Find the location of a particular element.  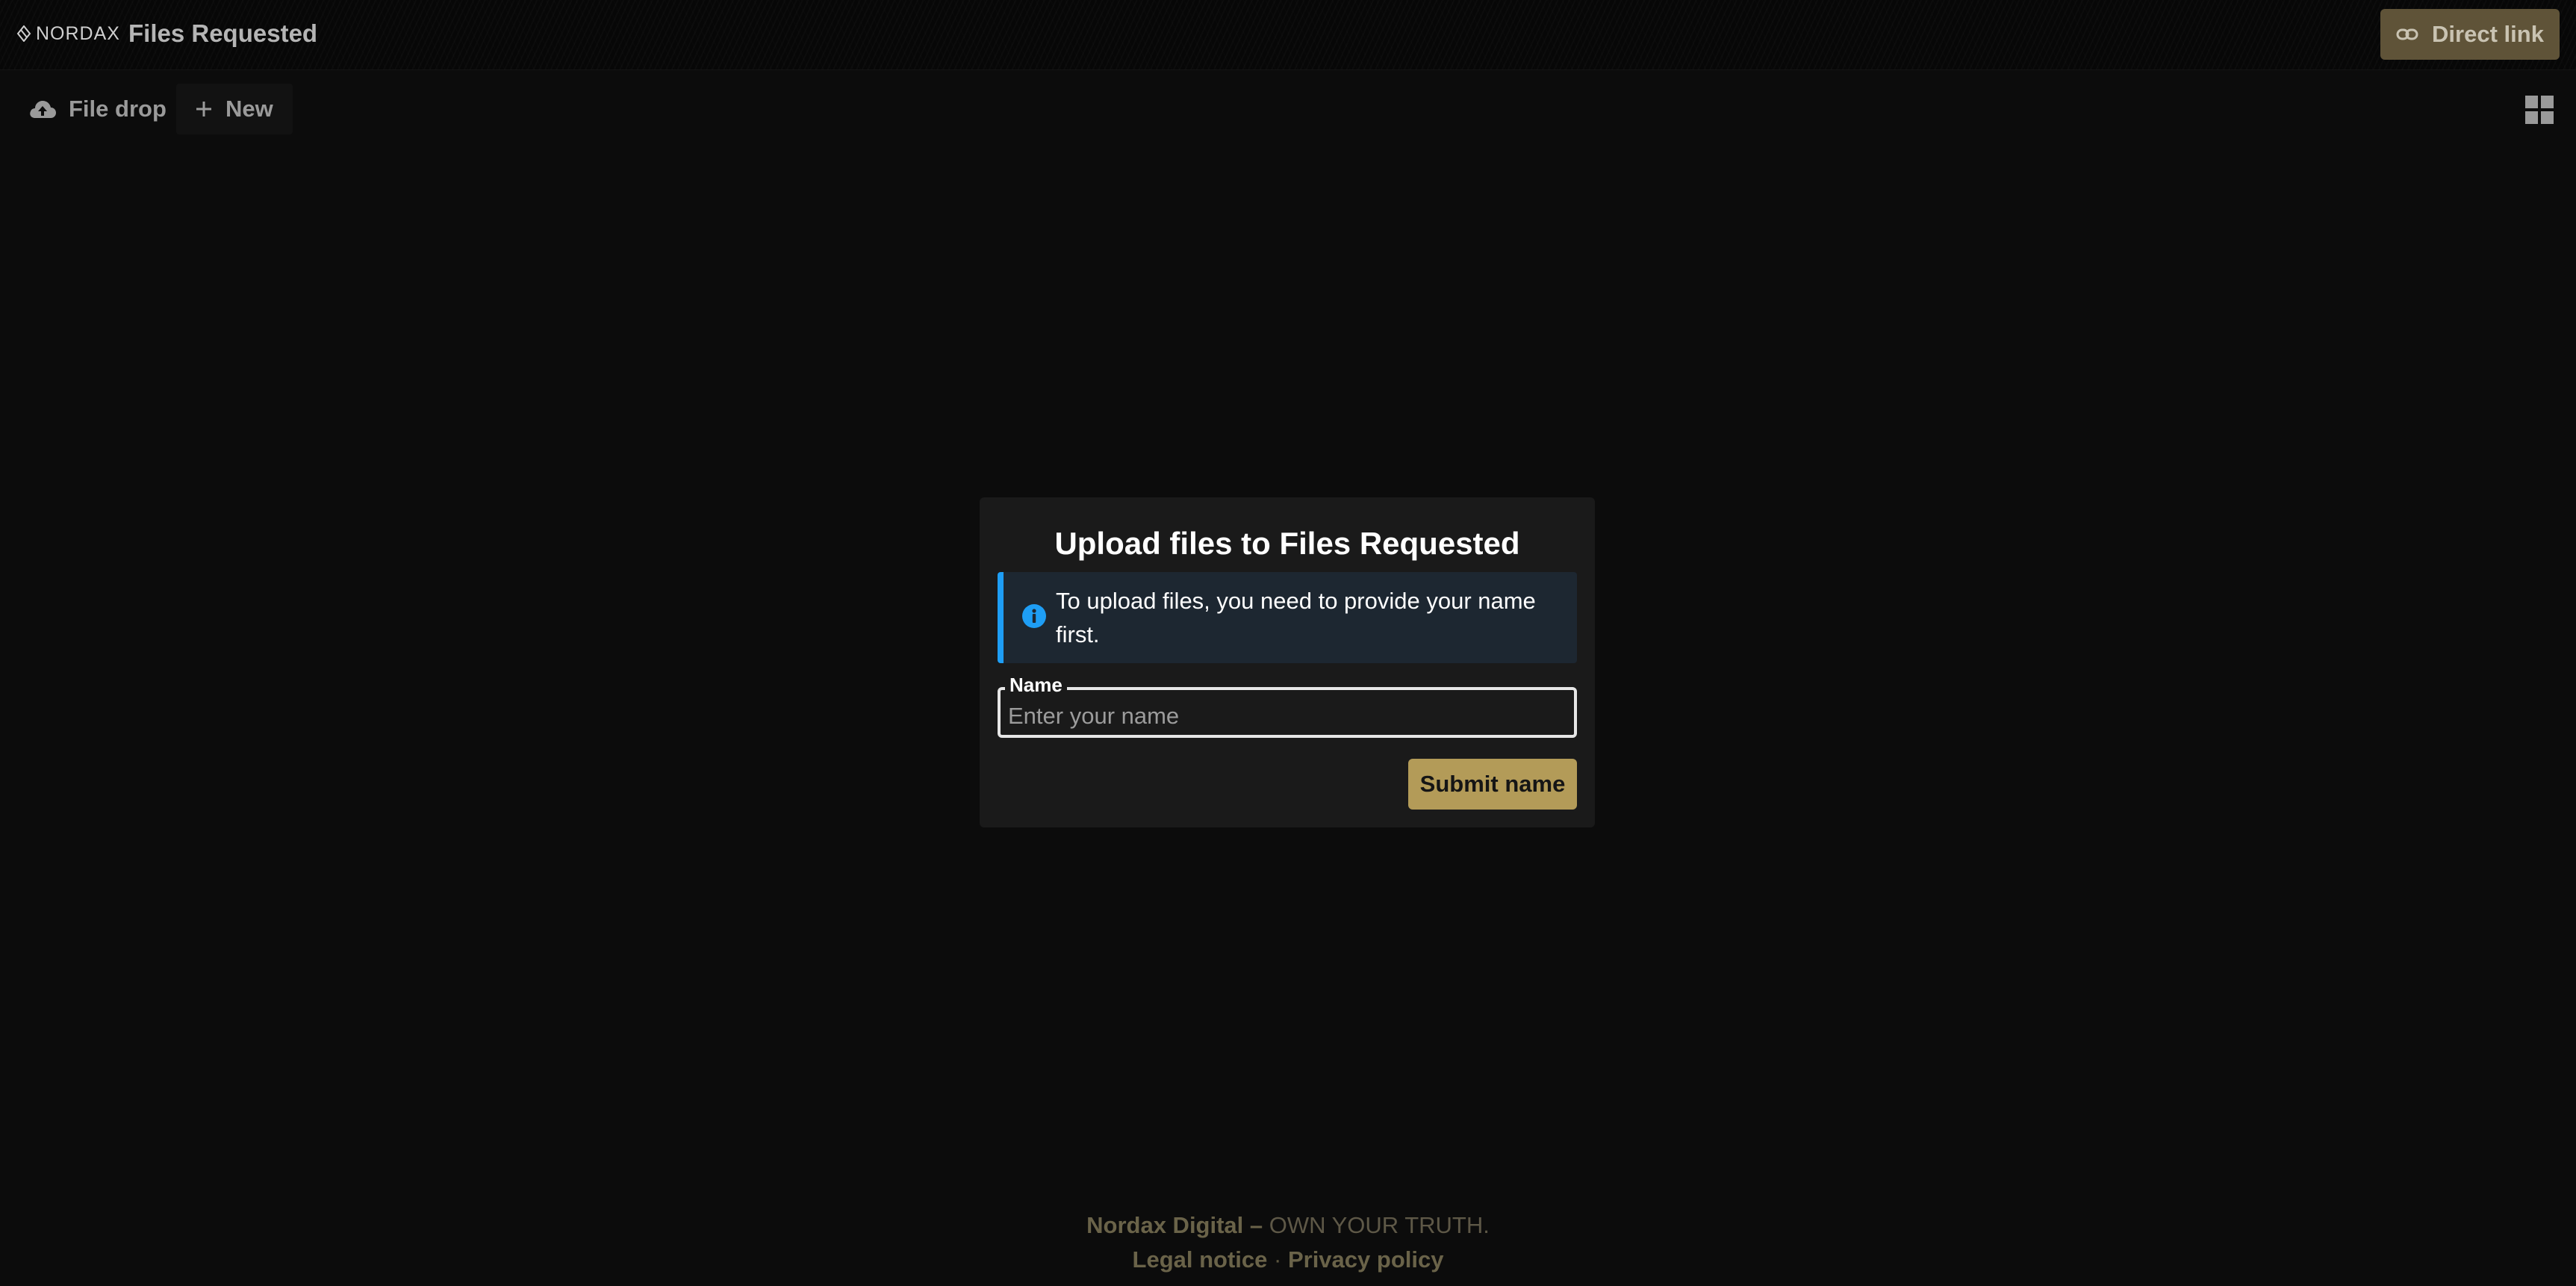

footer-company: Nordax Digital is located at coordinates (1165, 1225).